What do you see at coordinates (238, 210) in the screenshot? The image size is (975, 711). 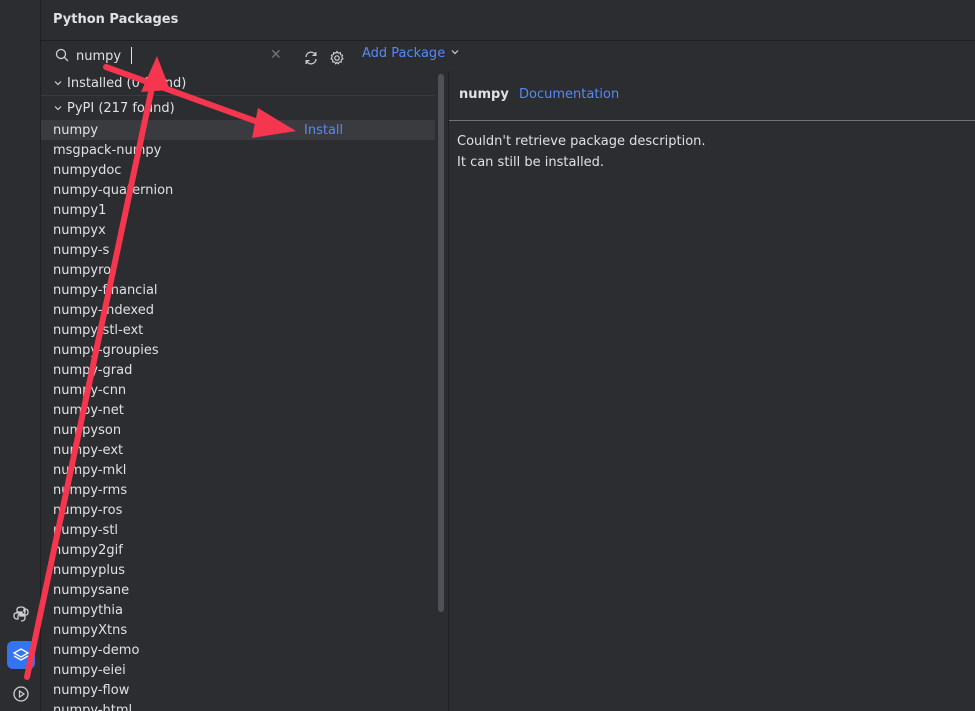 I see `list-item: numpy1` at bounding box center [238, 210].